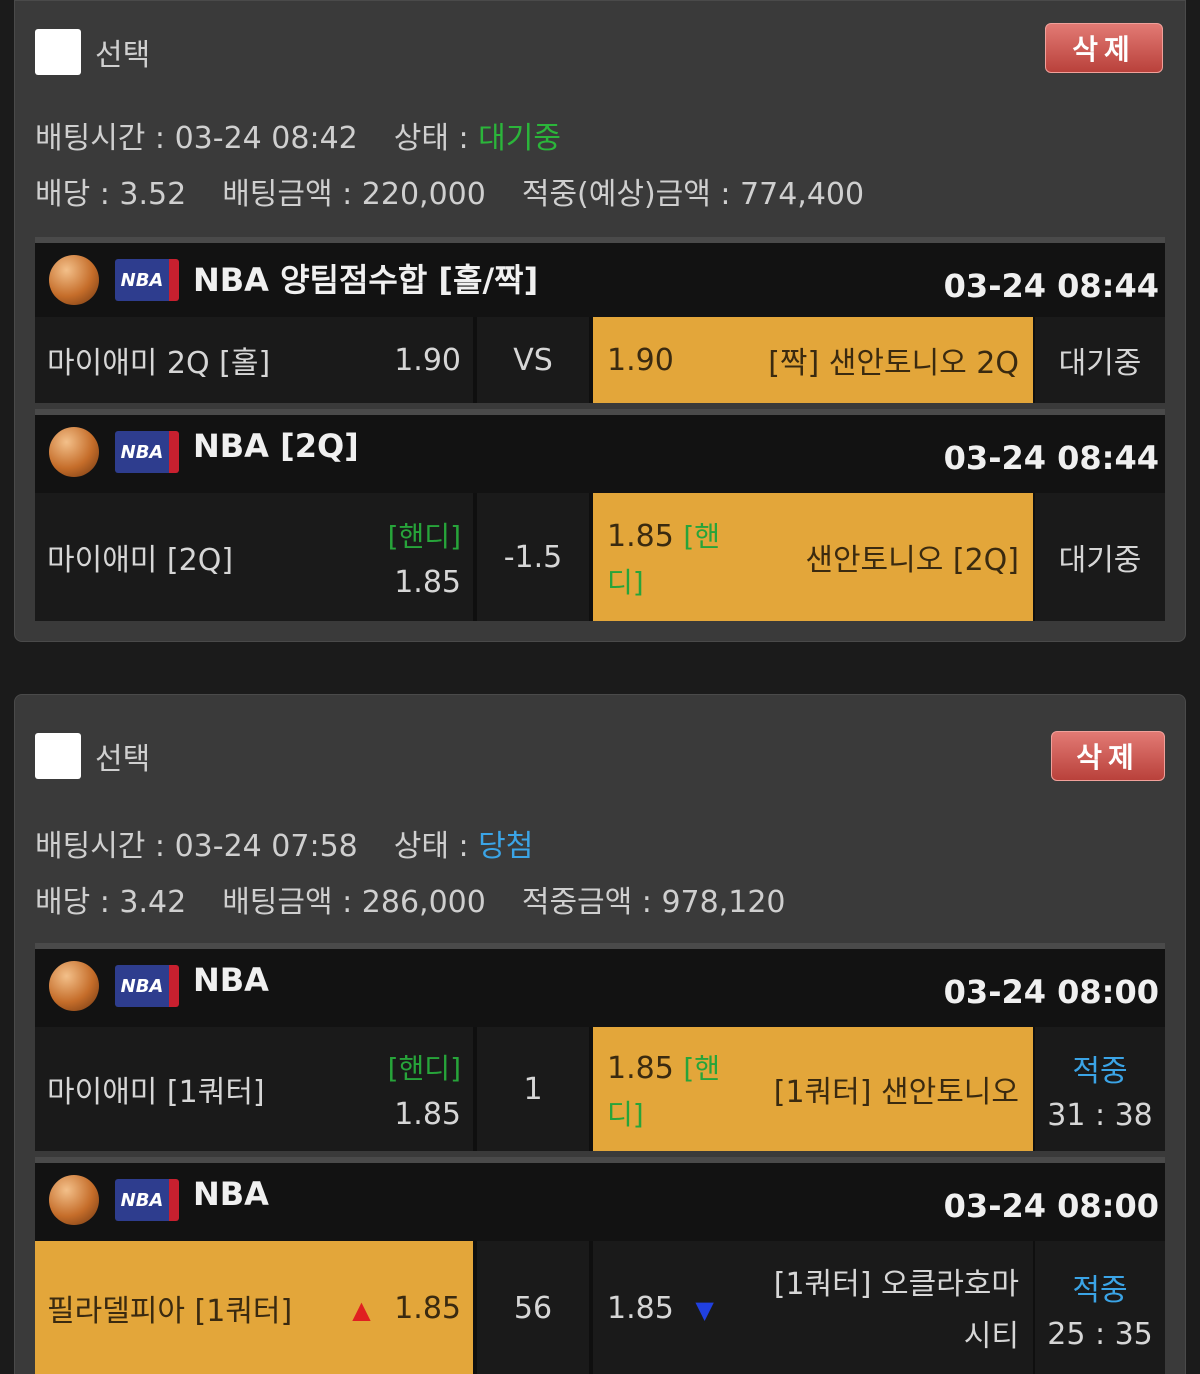 The image size is (1200, 1374). I want to click on home-team: 마이애미 [2Q], so click(140, 560).